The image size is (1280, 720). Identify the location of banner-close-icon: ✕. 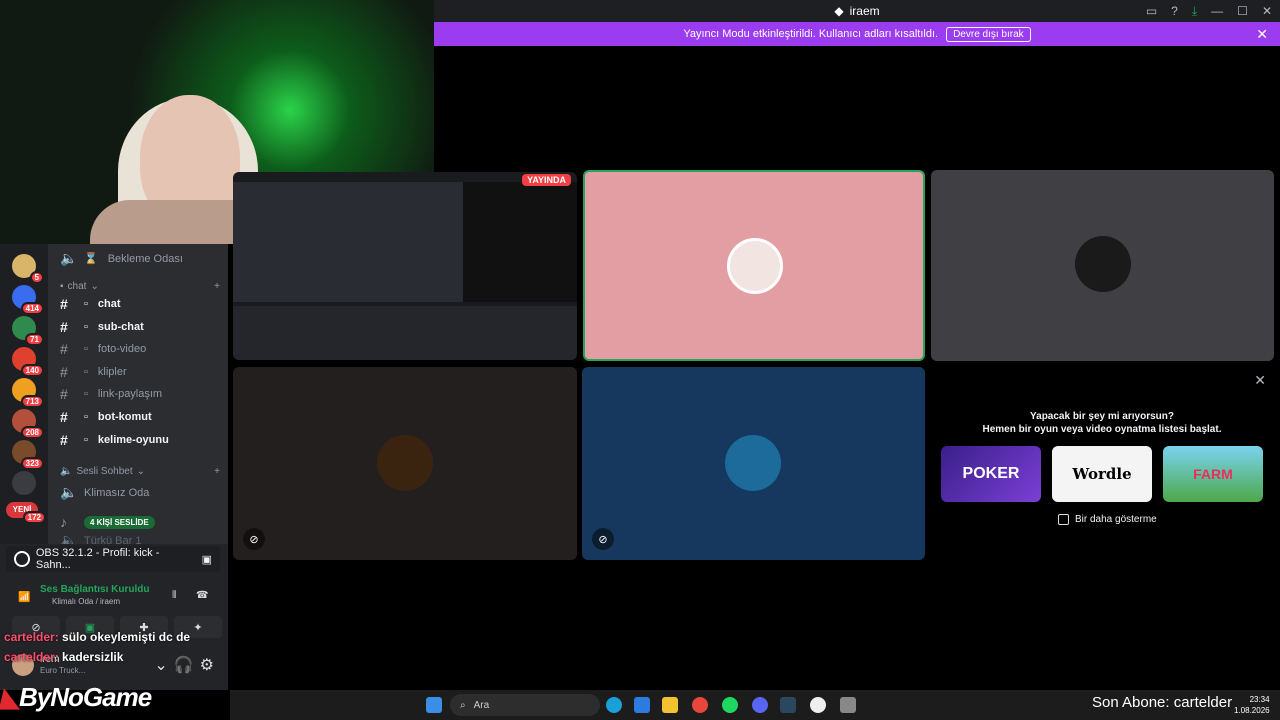
(1262, 34).